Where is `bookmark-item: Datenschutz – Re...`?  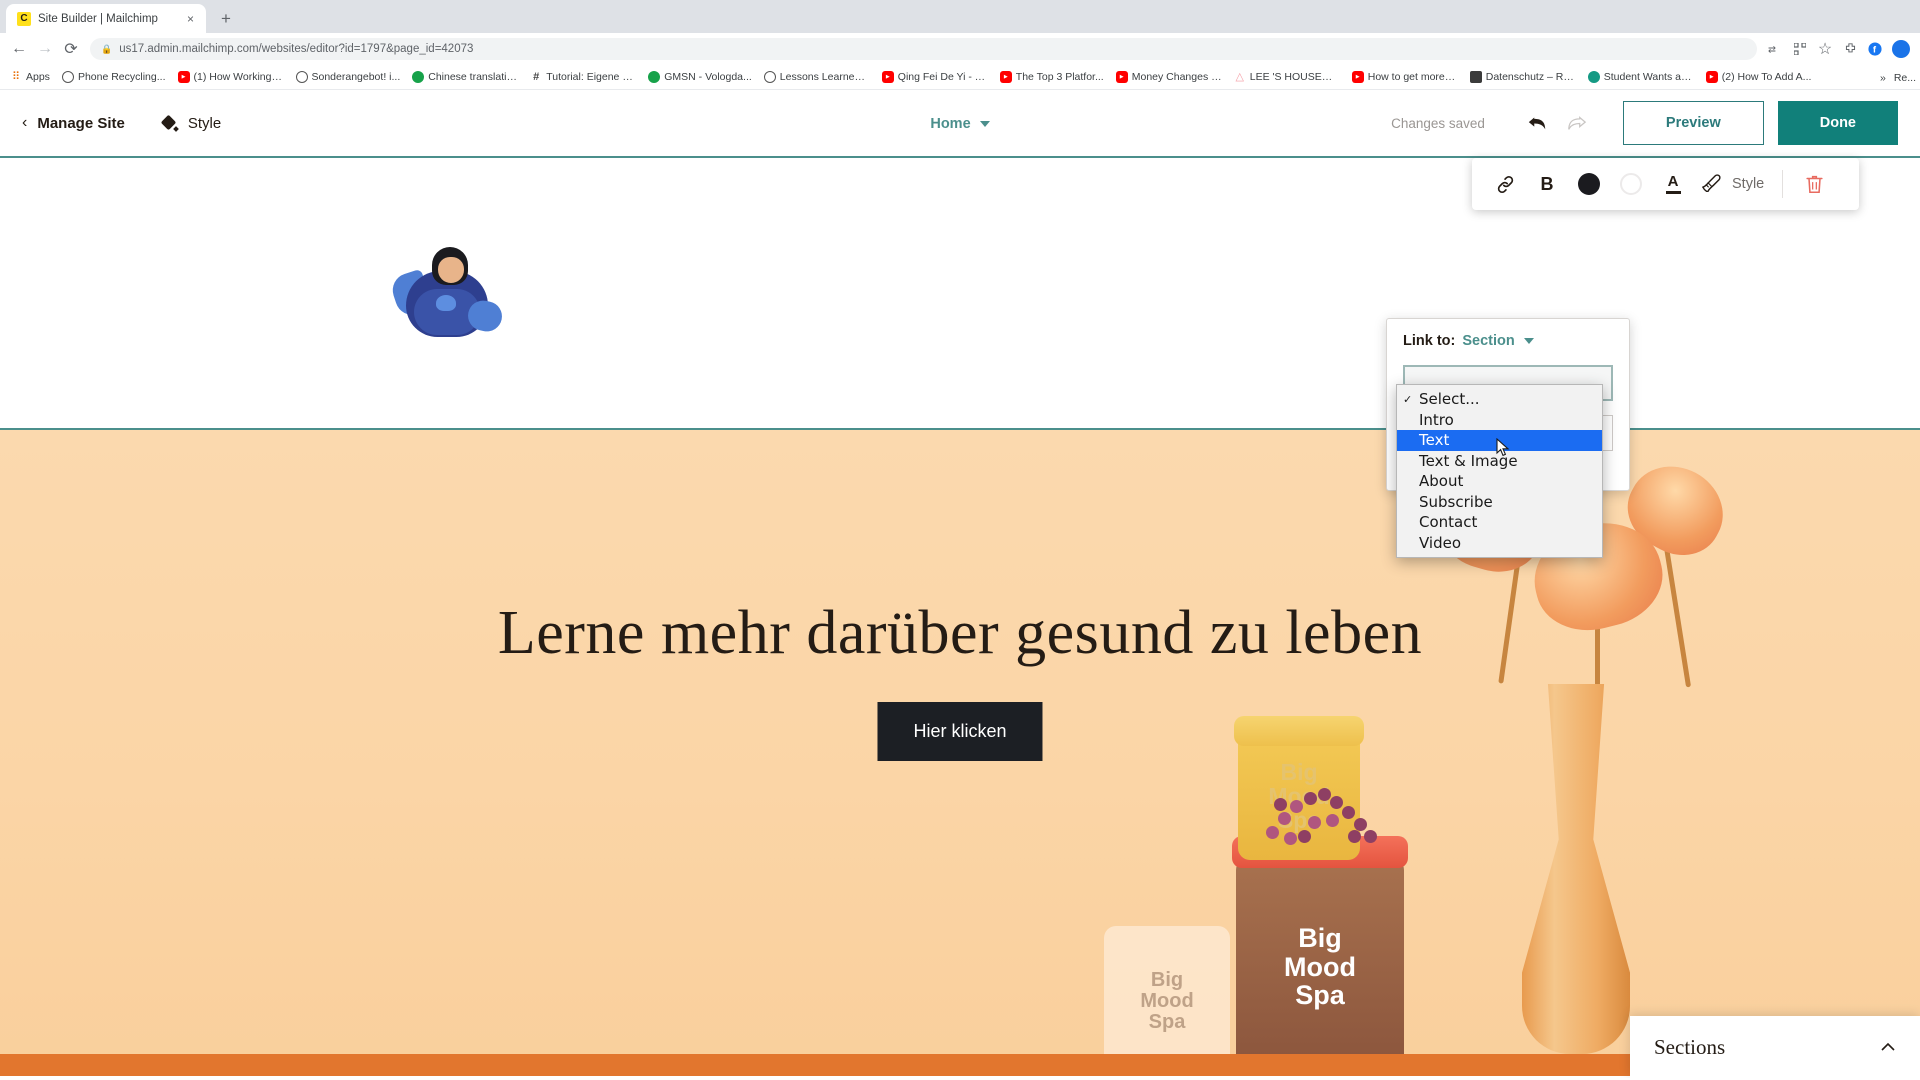 bookmark-item: Datenschutz – Re... is located at coordinates (1523, 77).